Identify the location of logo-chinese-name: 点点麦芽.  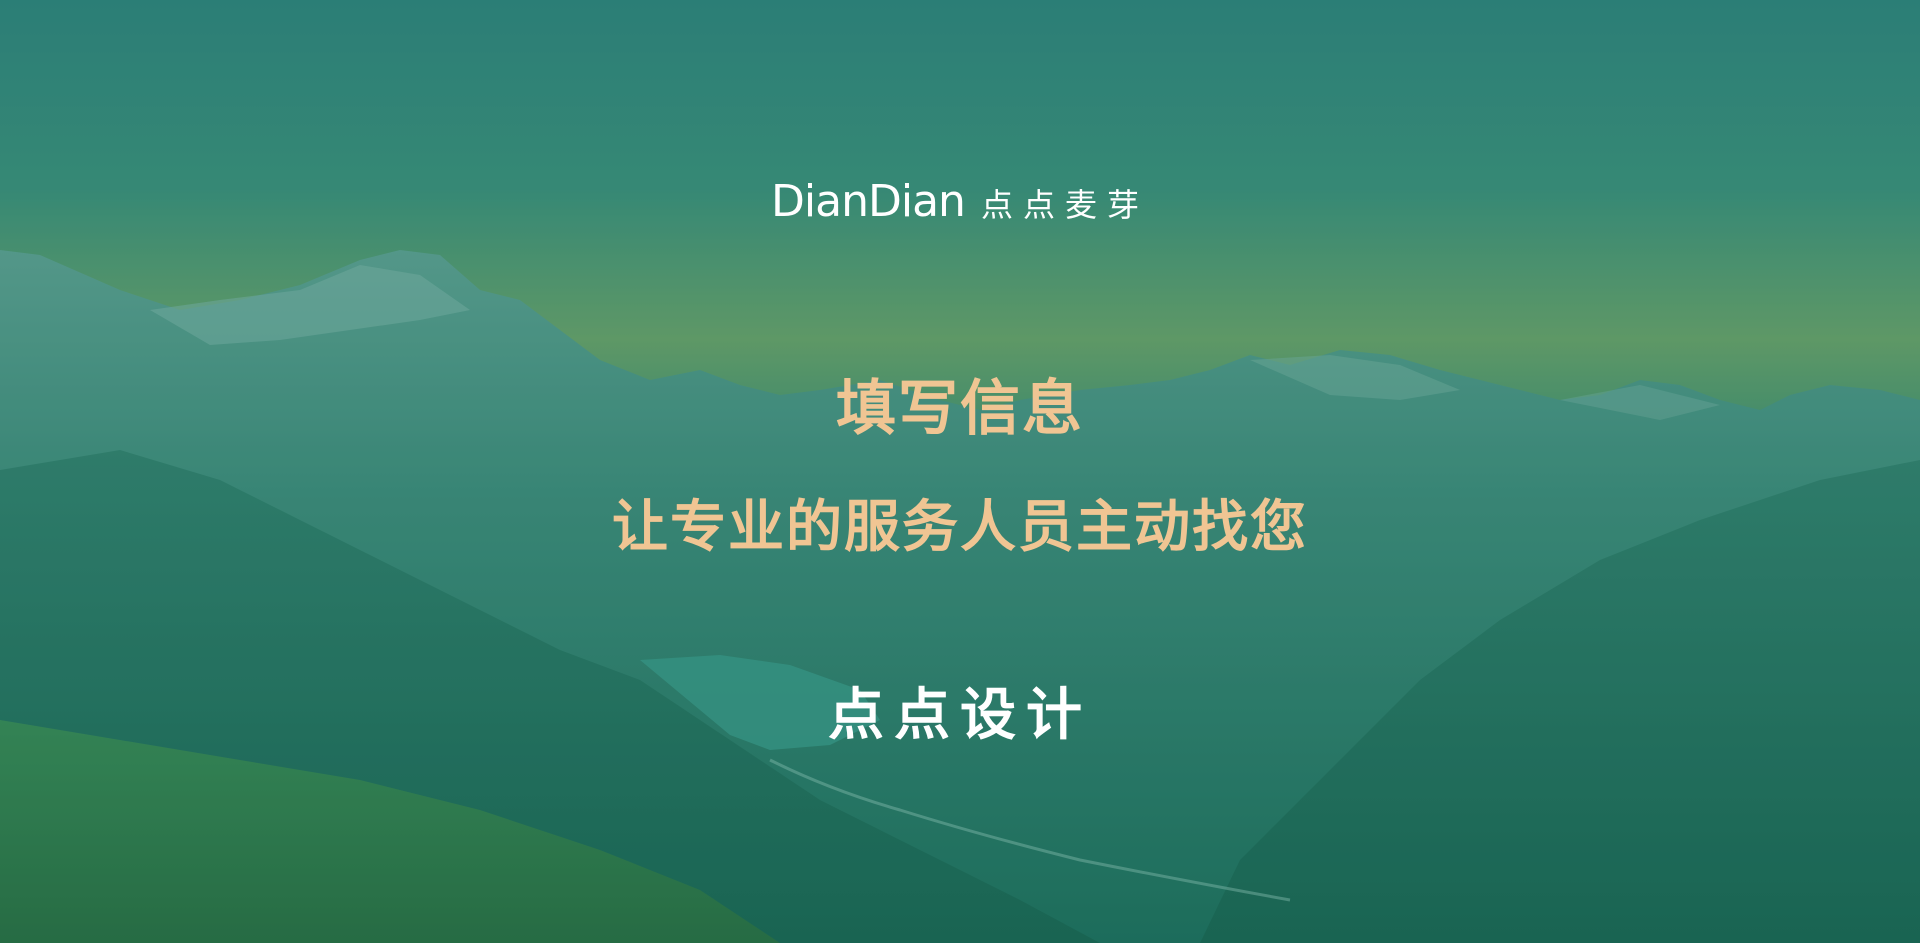
(1064, 205).